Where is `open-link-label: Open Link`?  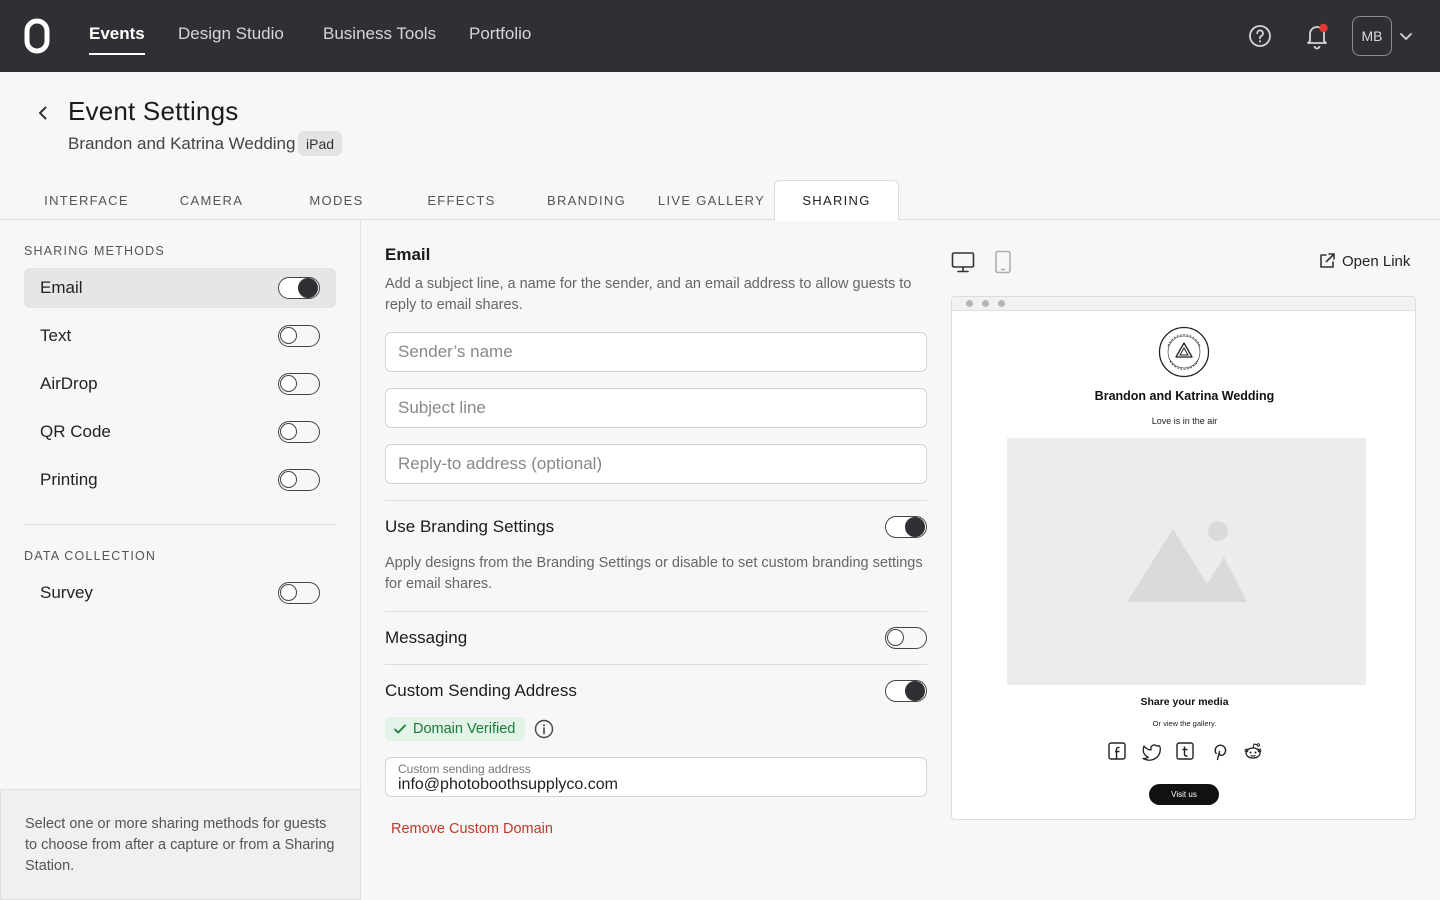 open-link-label: Open Link is located at coordinates (1376, 261).